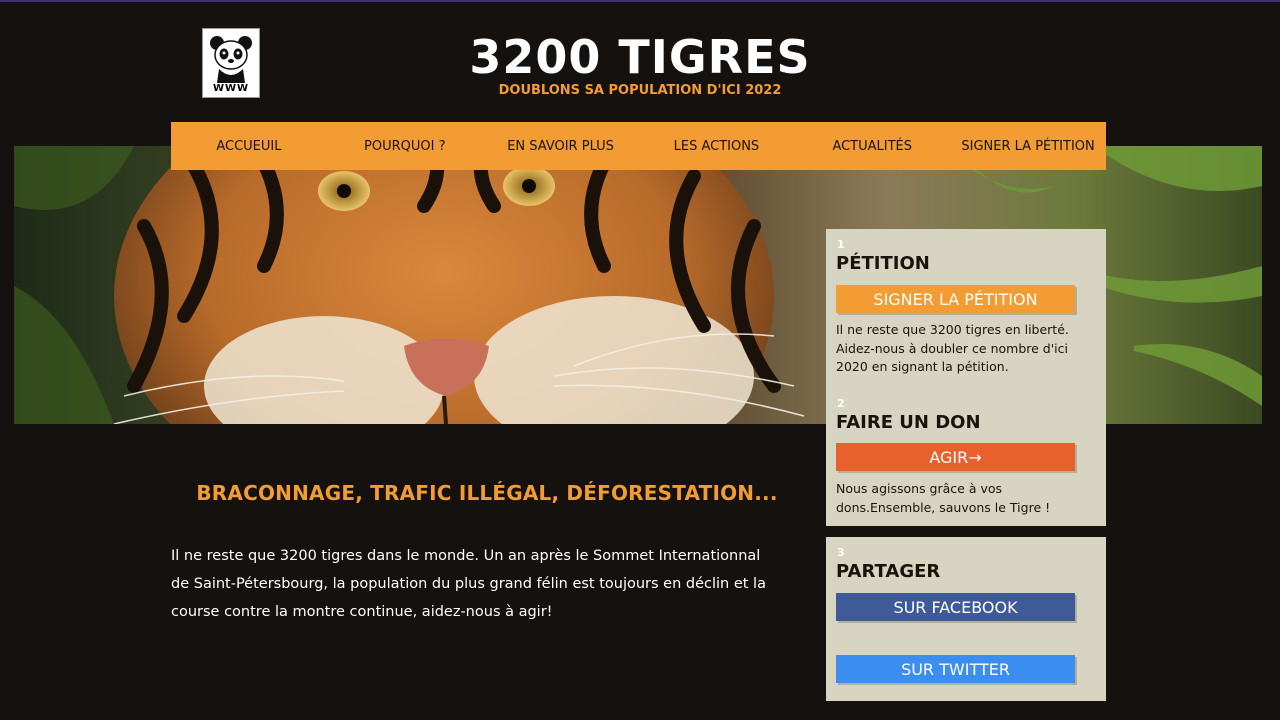 The width and height of the screenshot is (1280, 720). I want to click on share-panel: 3 PARTAGER SUR FACEBOOK SUR TWITTER, so click(966, 619).